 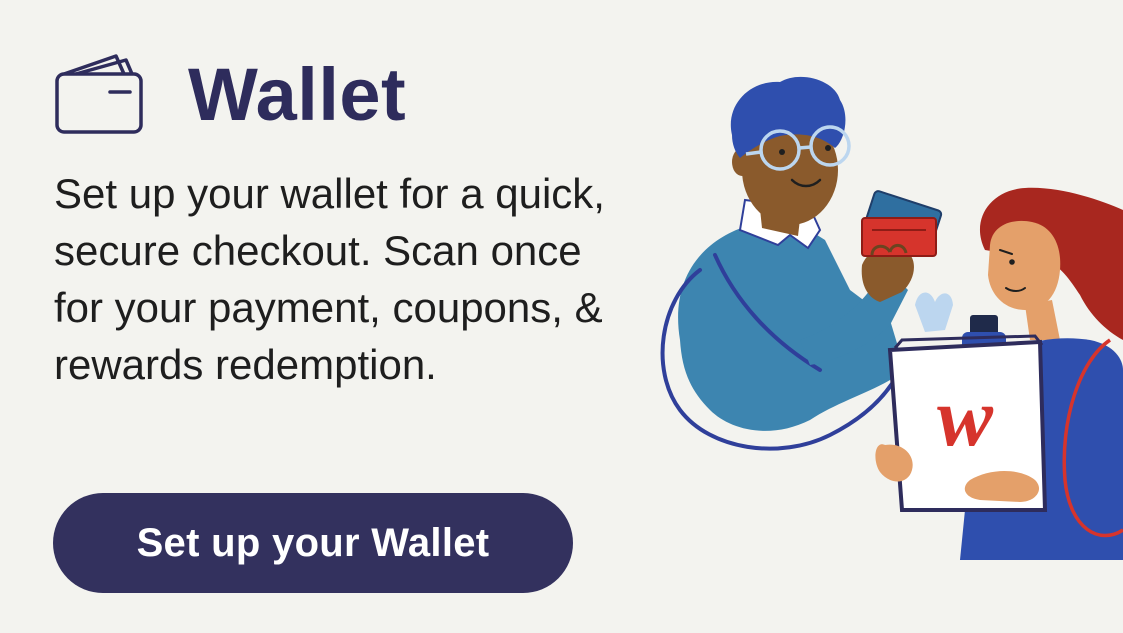 I want to click on woman-head, so click(x=1024, y=265).